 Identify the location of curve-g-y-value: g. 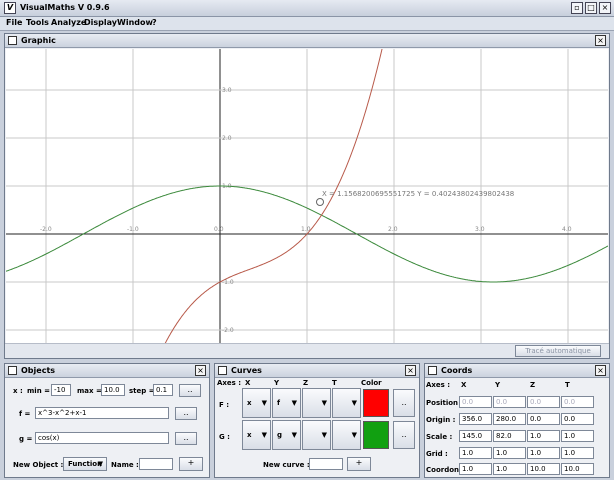
(280, 435).